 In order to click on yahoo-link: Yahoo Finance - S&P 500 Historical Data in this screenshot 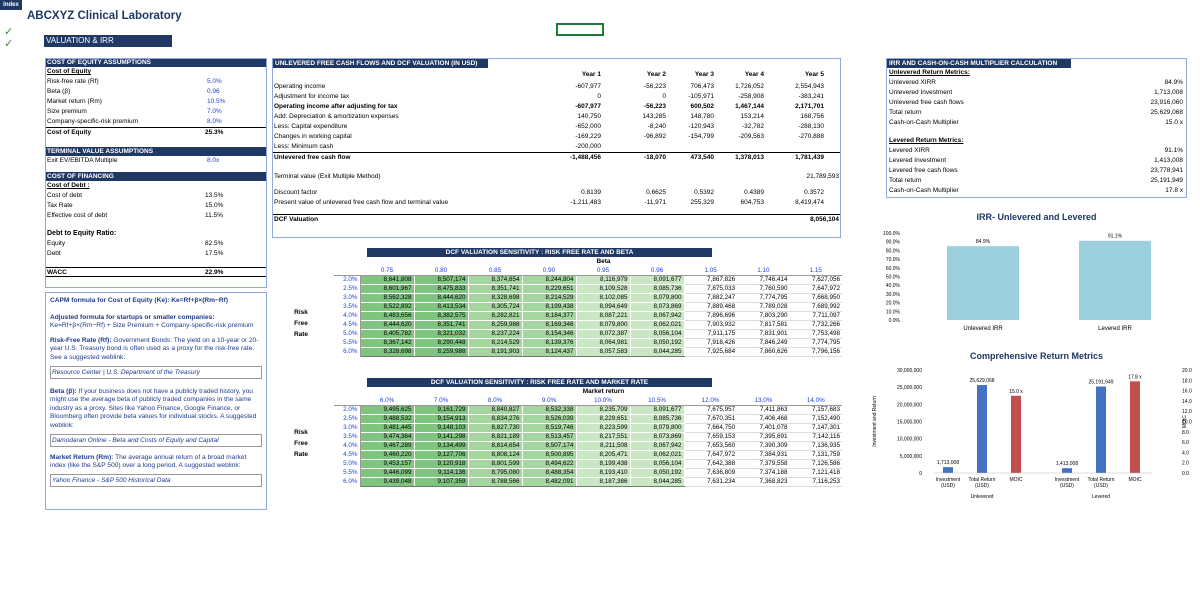, I will do `click(156, 480)`.